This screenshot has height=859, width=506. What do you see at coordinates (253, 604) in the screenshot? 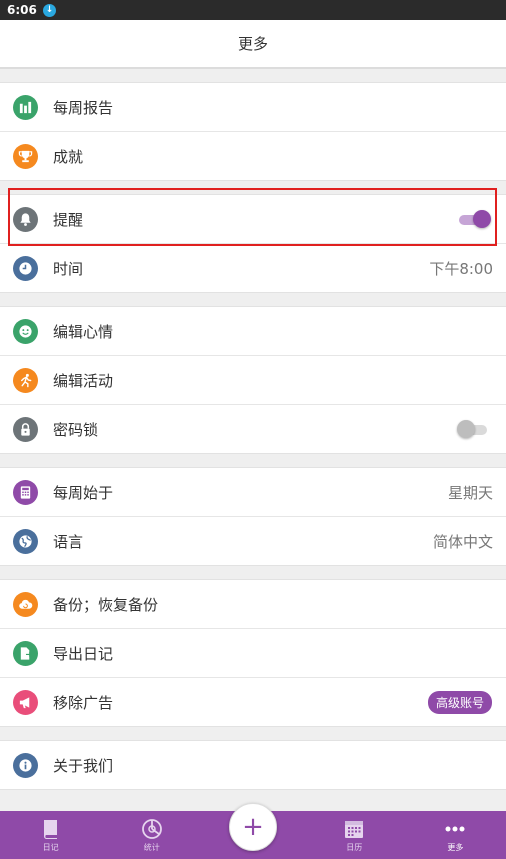
I see `row-backup: 备份；恢复备份` at bounding box center [253, 604].